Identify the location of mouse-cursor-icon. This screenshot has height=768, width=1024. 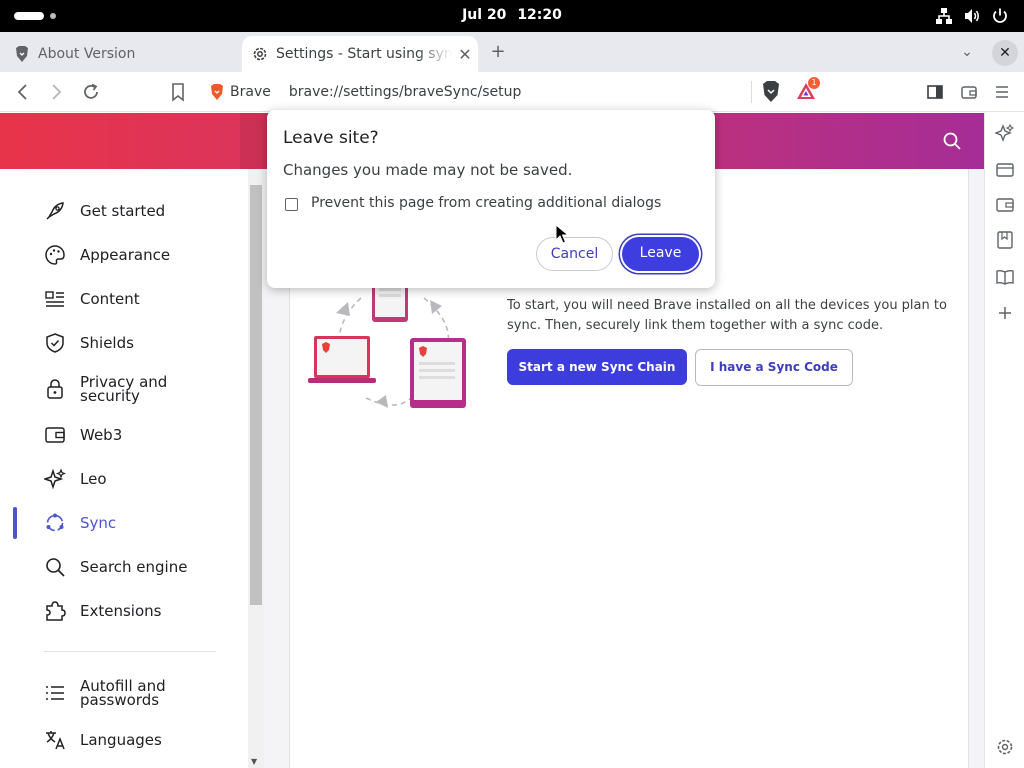
(562, 234).